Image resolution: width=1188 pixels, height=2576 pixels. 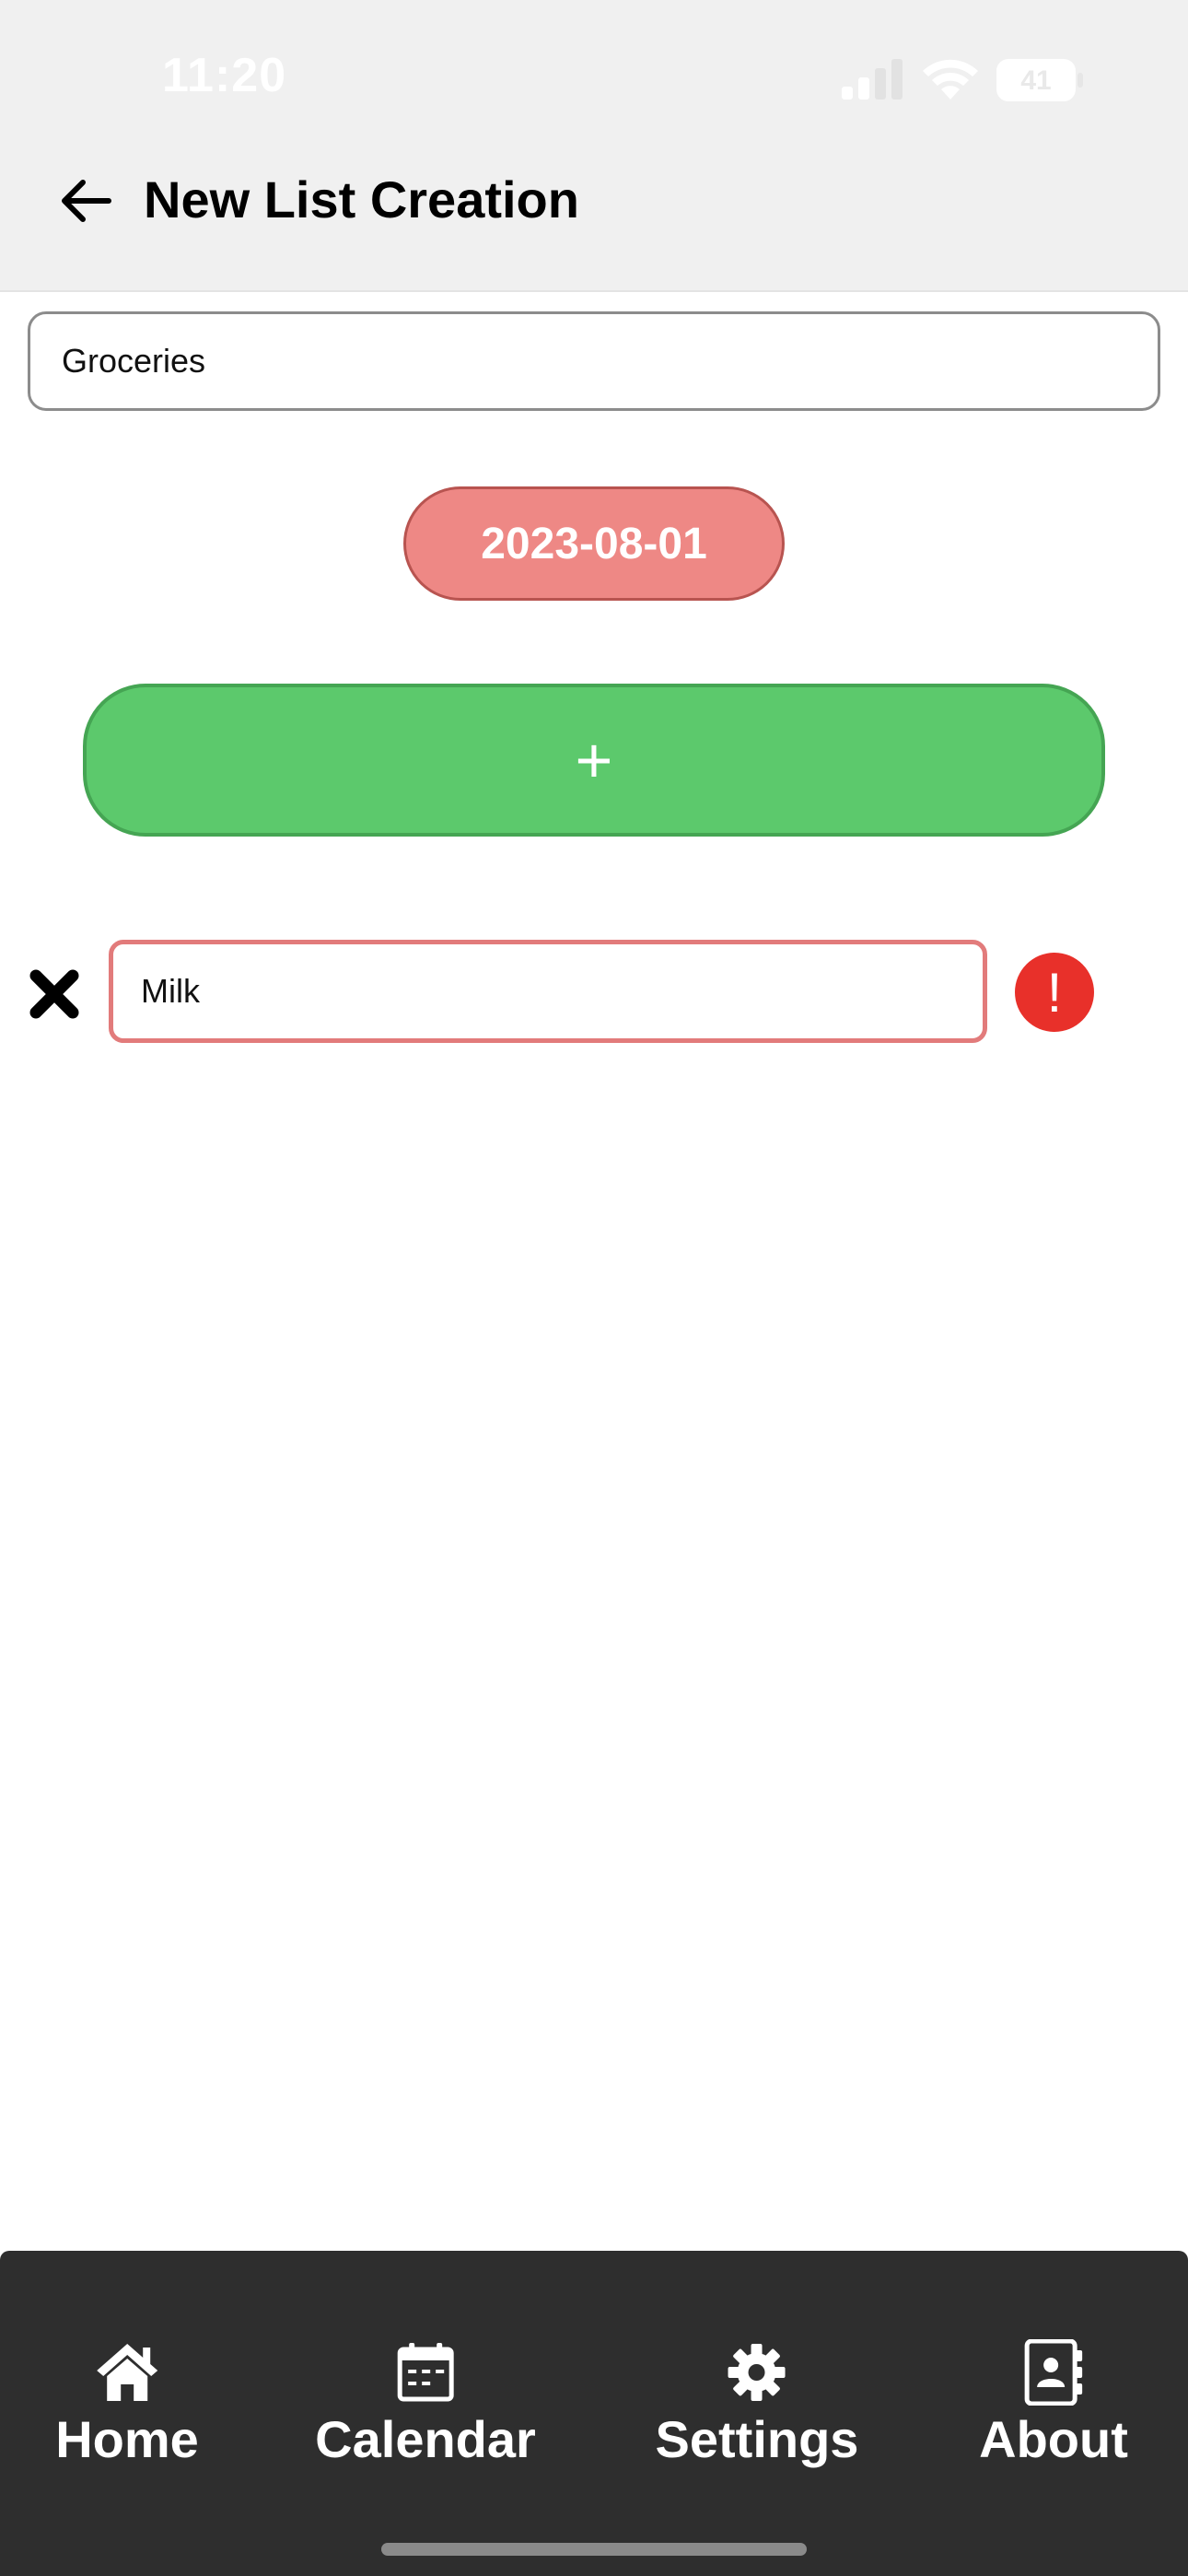 What do you see at coordinates (757, 2372) in the screenshot?
I see `gear-icon` at bounding box center [757, 2372].